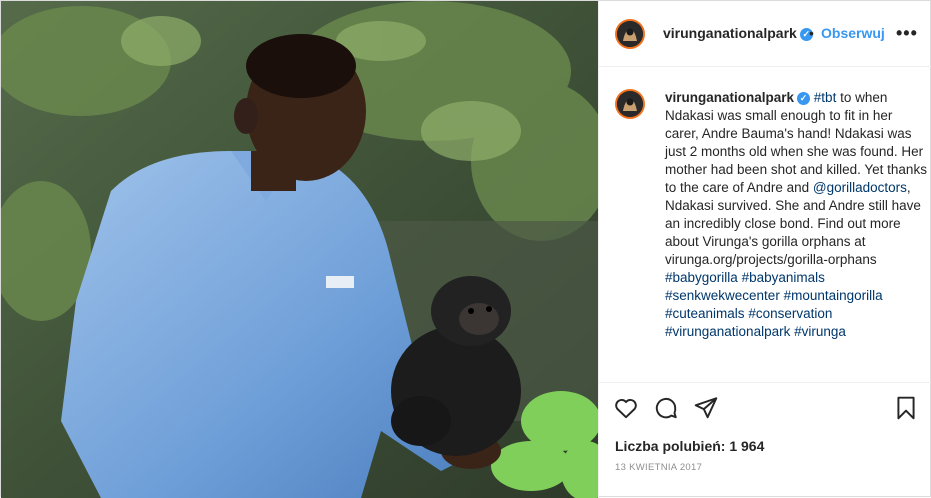 The width and height of the screenshot is (931, 498). Describe the element at coordinates (701, 277) in the screenshot. I see `hashtag-link: #babygorilla` at that location.